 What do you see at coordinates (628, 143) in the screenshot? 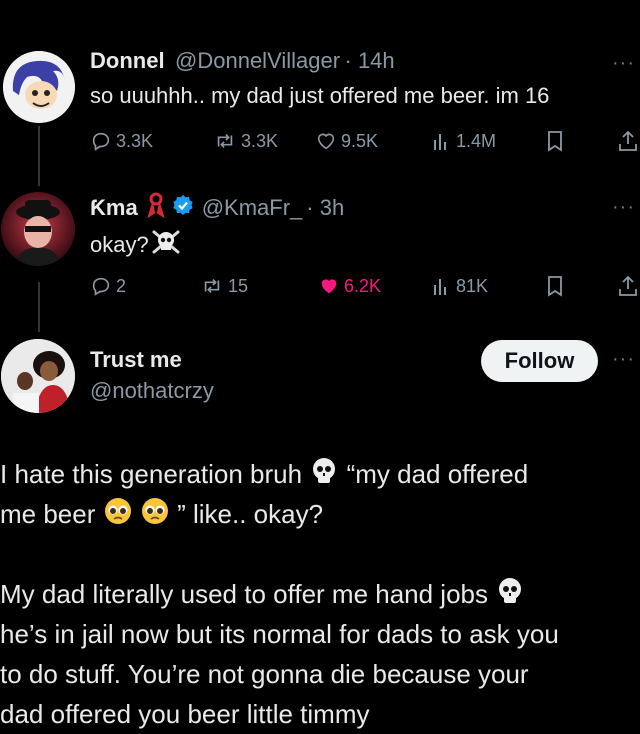
I see `tweet1-share-icon` at bounding box center [628, 143].